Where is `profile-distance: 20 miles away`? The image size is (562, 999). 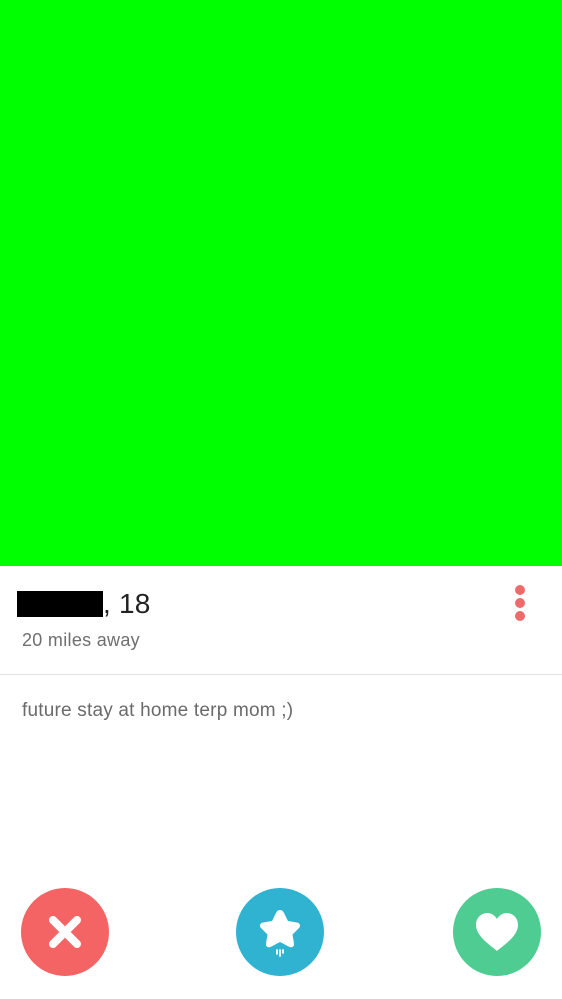
profile-distance: 20 miles away is located at coordinates (81, 640).